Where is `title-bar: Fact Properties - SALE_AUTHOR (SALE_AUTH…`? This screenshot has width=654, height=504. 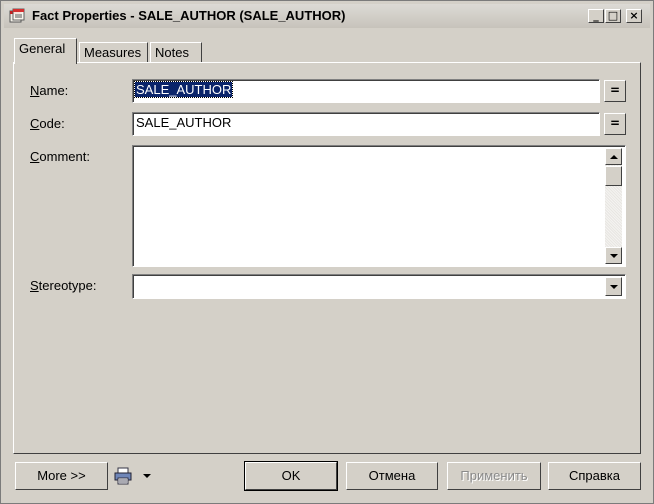
title-bar: Fact Properties - SALE_AUTHOR (SALE_AUTH… is located at coordinates (327, 16).